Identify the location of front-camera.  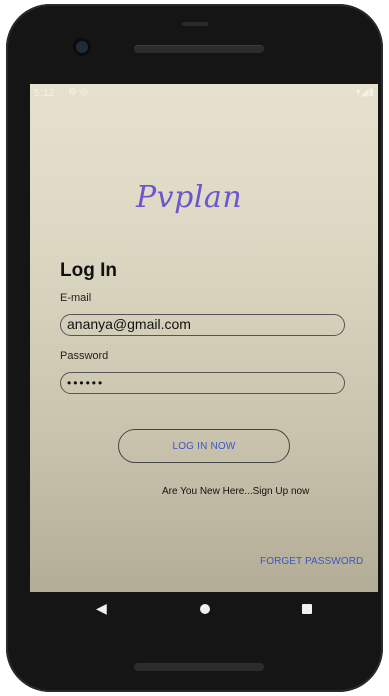
(82, 47).